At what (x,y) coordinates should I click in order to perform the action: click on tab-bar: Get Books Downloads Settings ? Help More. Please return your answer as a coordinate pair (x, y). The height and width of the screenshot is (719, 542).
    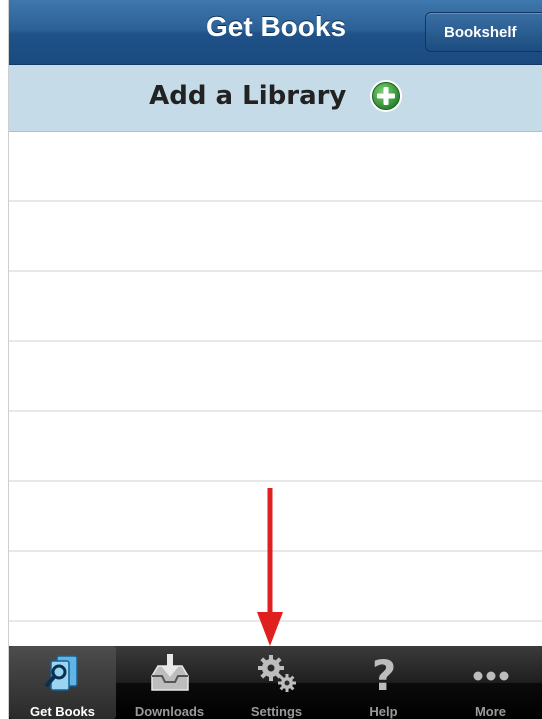
    Looking at the image, I should click on (275, 682).